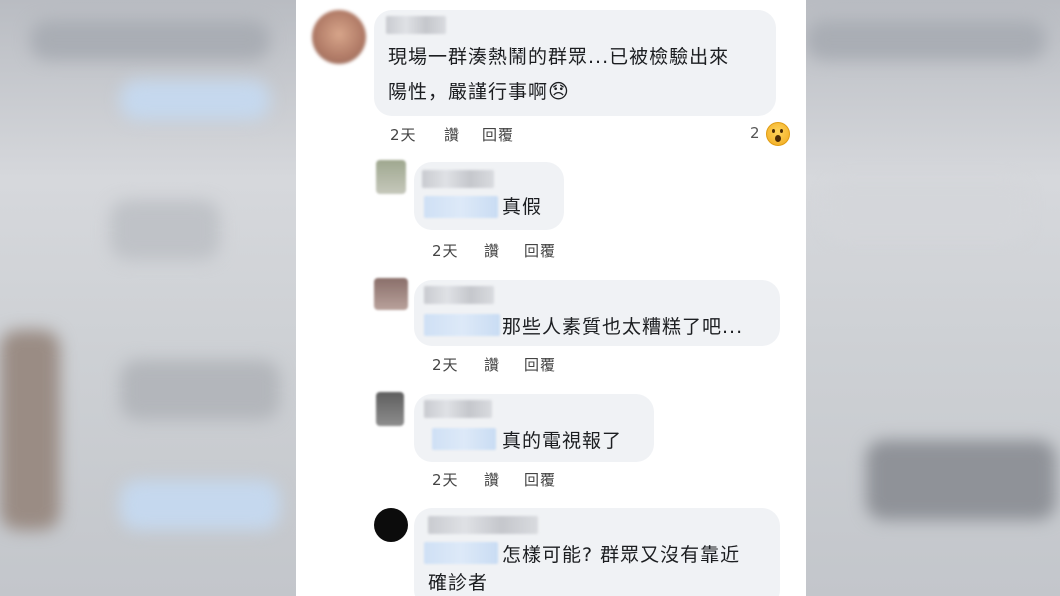  I want to click on wow-reaction-icon, so click(778, 134).